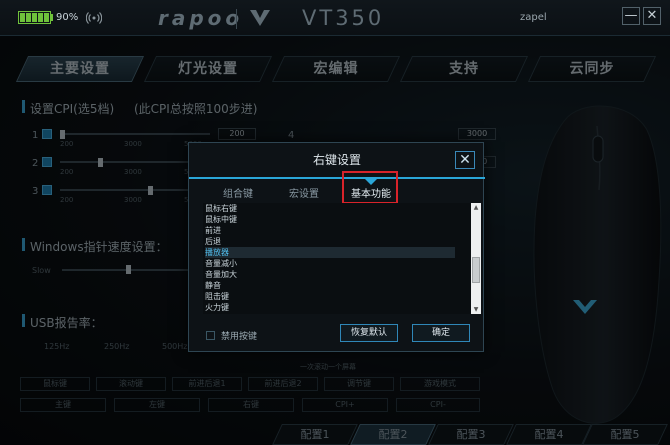 The height and width of the screenshot is (445, 670). What do you see at coordinates (304, 192) in the screenshot?
I see `dialog-tab-macro: 宏设置` at bounding box center [304, 192].